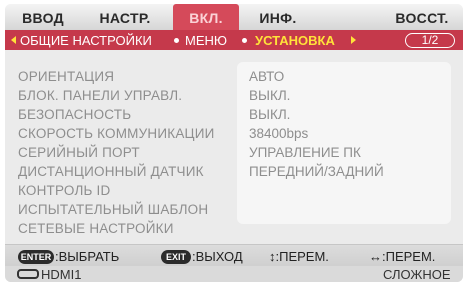 The image size is (468, 286). I want to click on setting-label-serial-port: СЕРИЙНЫЙ ПОРТ, so click(79, 153).